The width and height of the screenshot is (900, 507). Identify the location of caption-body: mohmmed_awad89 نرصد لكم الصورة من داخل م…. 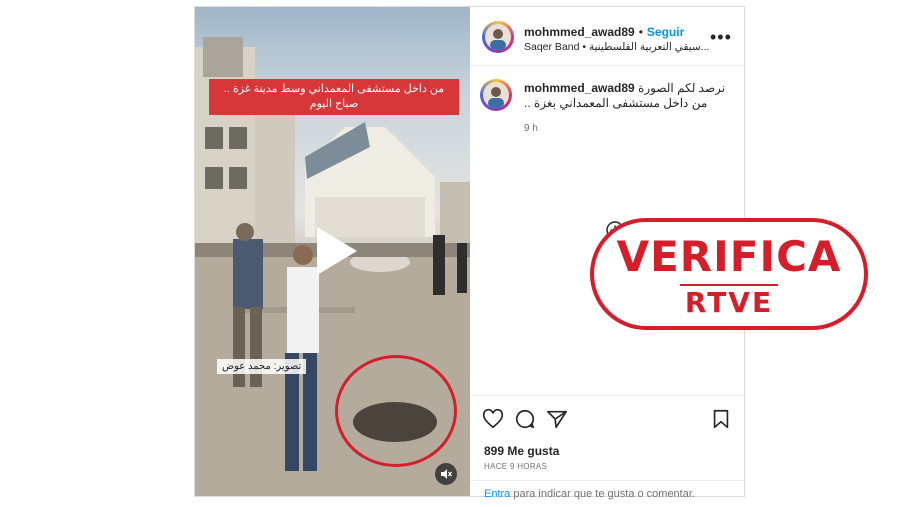
(629, 96).